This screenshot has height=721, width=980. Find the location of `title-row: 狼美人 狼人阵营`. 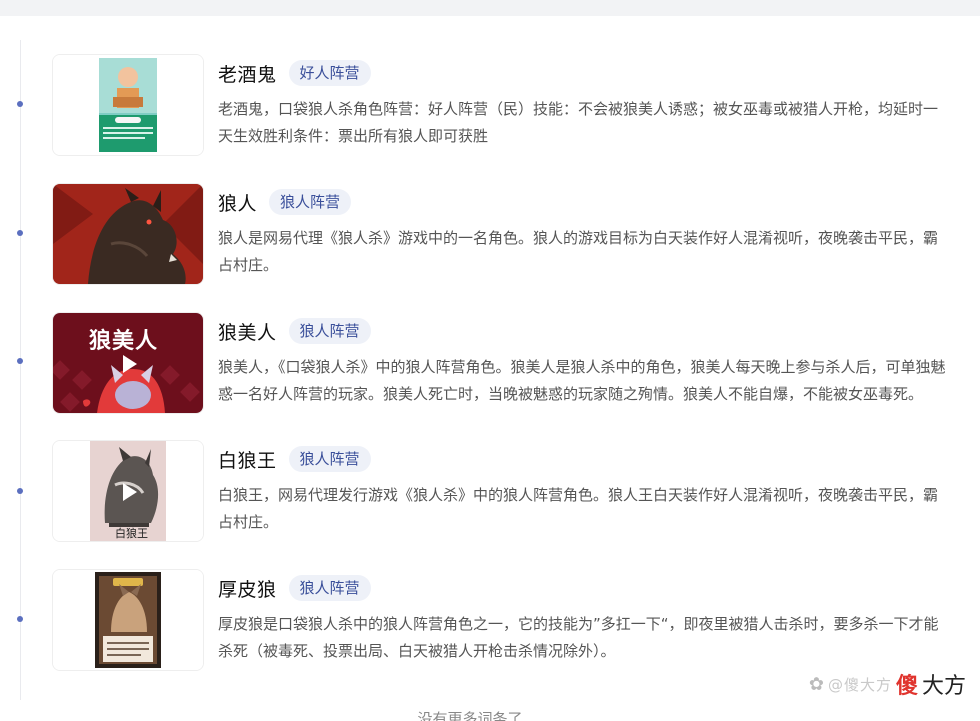

title-row: 狼美人 狼人阵营 is located at coordinates (294, 331).